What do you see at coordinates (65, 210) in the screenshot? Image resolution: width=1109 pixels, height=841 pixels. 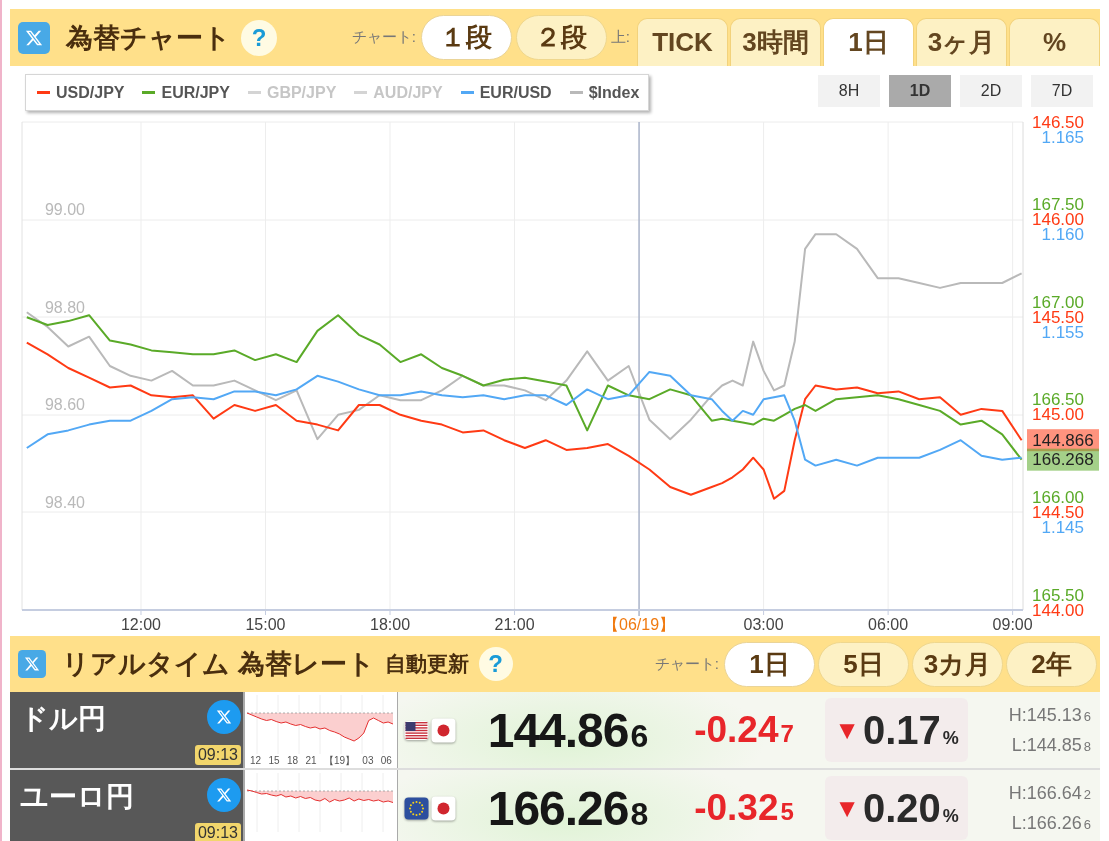 I see `axis-label: 99.00` at bounding box center [65, 210].